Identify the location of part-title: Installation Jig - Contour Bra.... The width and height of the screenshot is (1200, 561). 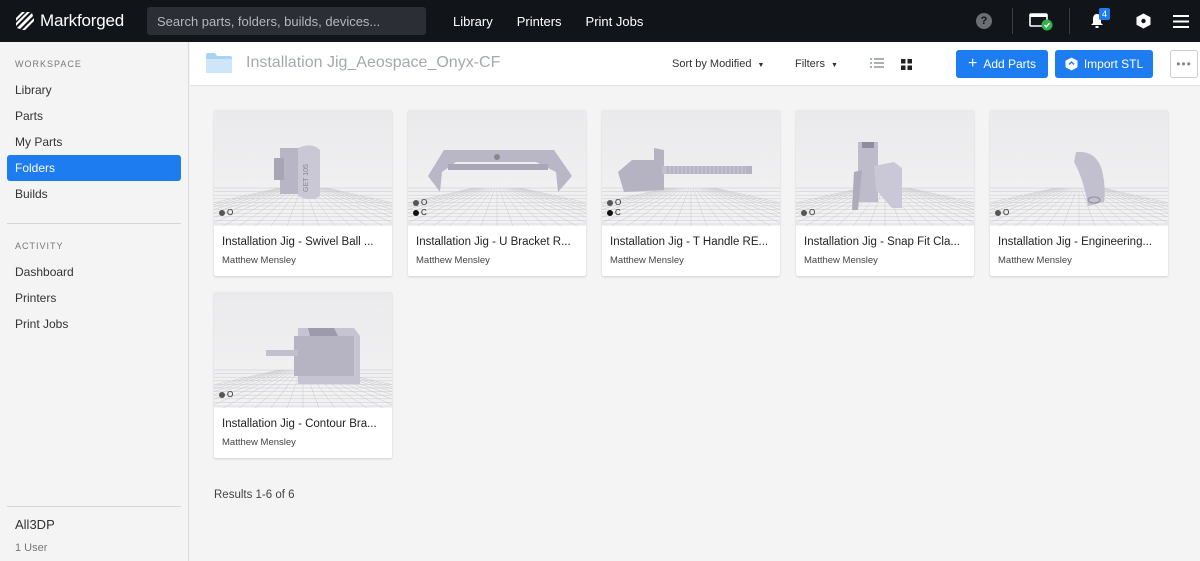
(304, 424).